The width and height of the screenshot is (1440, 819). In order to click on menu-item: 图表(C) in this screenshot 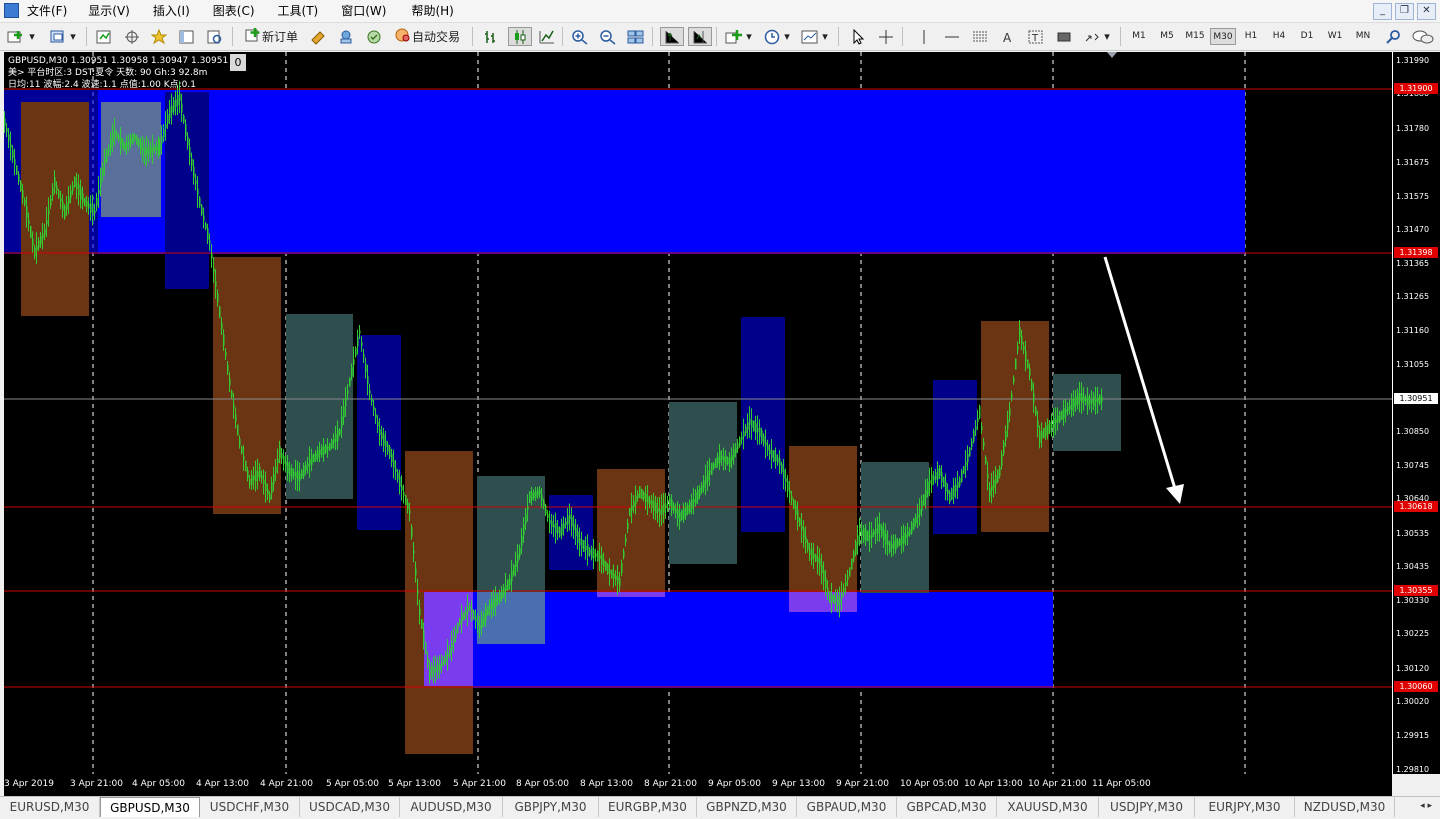, I will do `click(238, 11)`.